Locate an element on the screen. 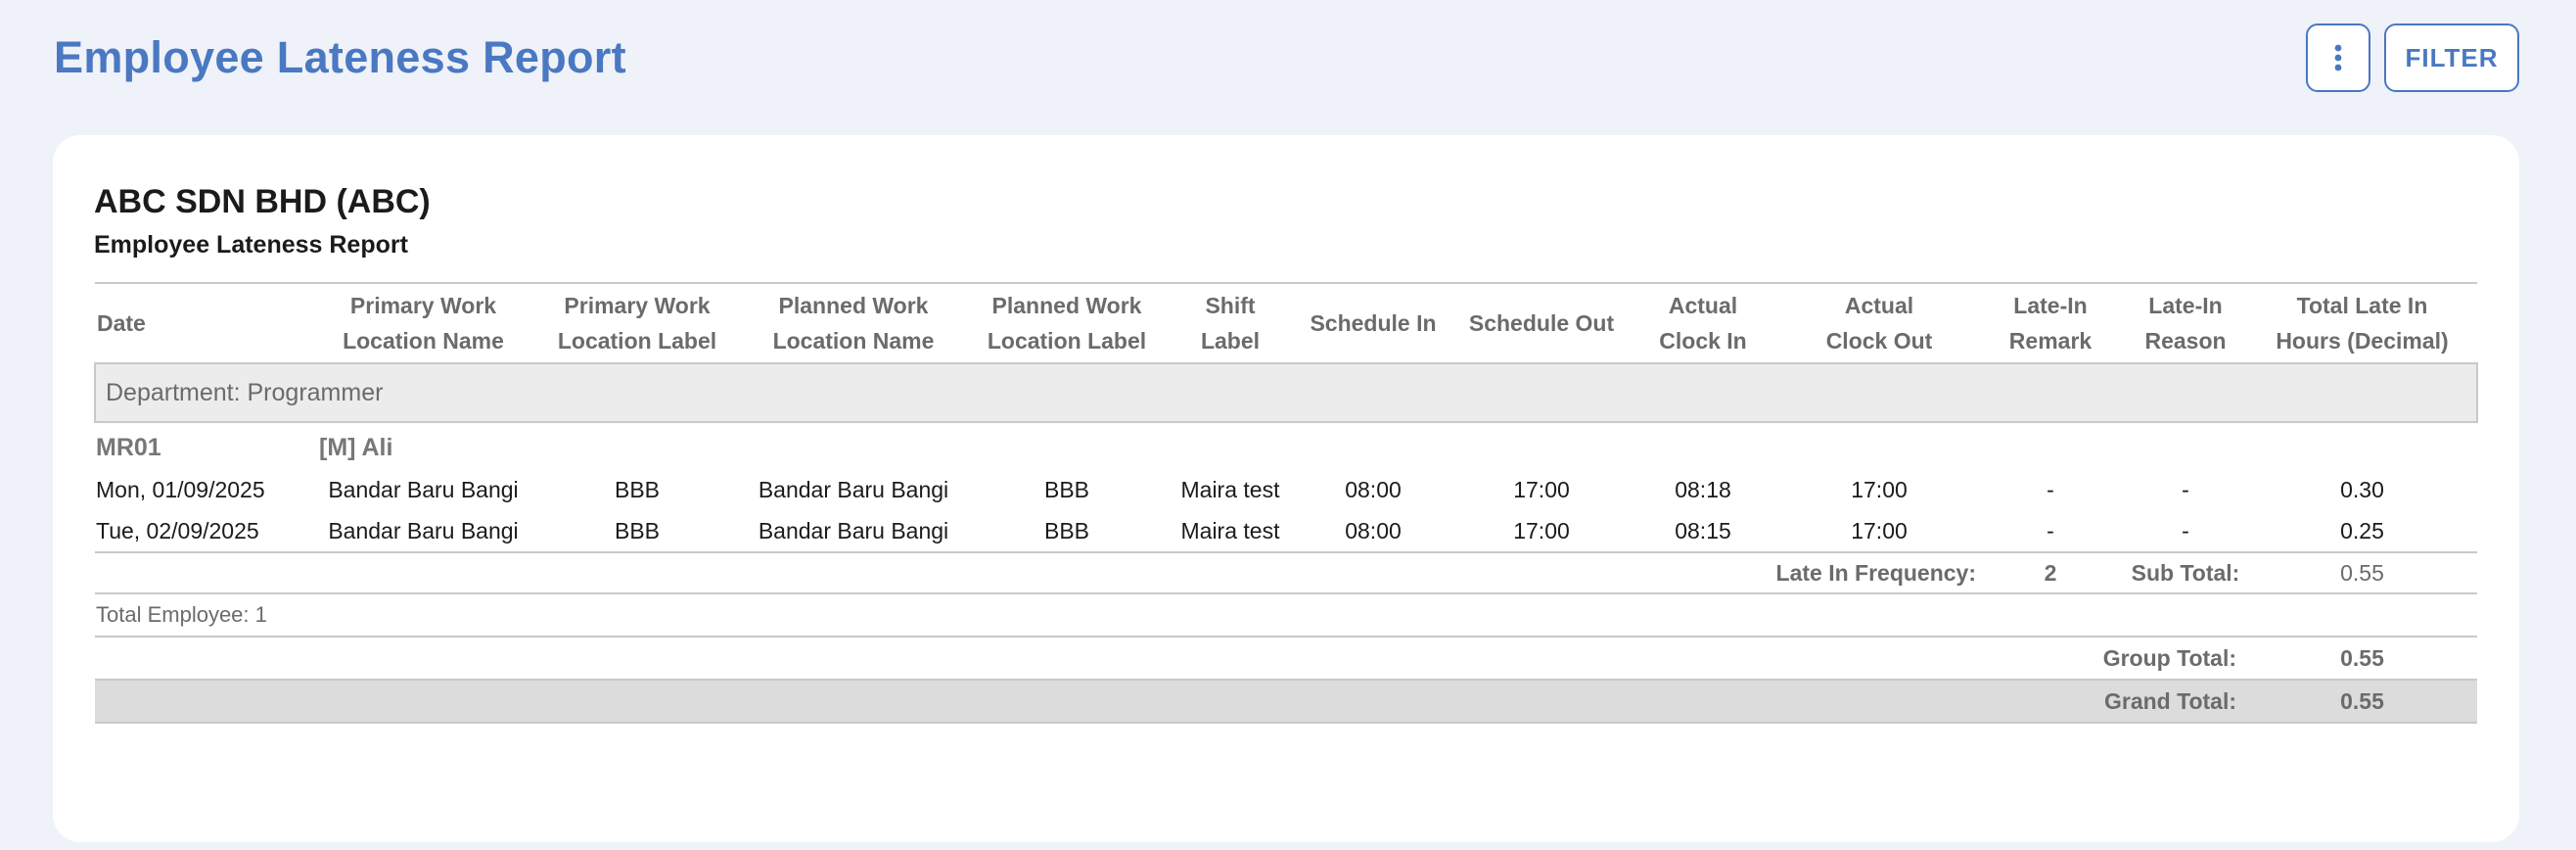 The width and height of the screenshot is (2576, 850). column-header: Date is located at coordinates (121, 323).